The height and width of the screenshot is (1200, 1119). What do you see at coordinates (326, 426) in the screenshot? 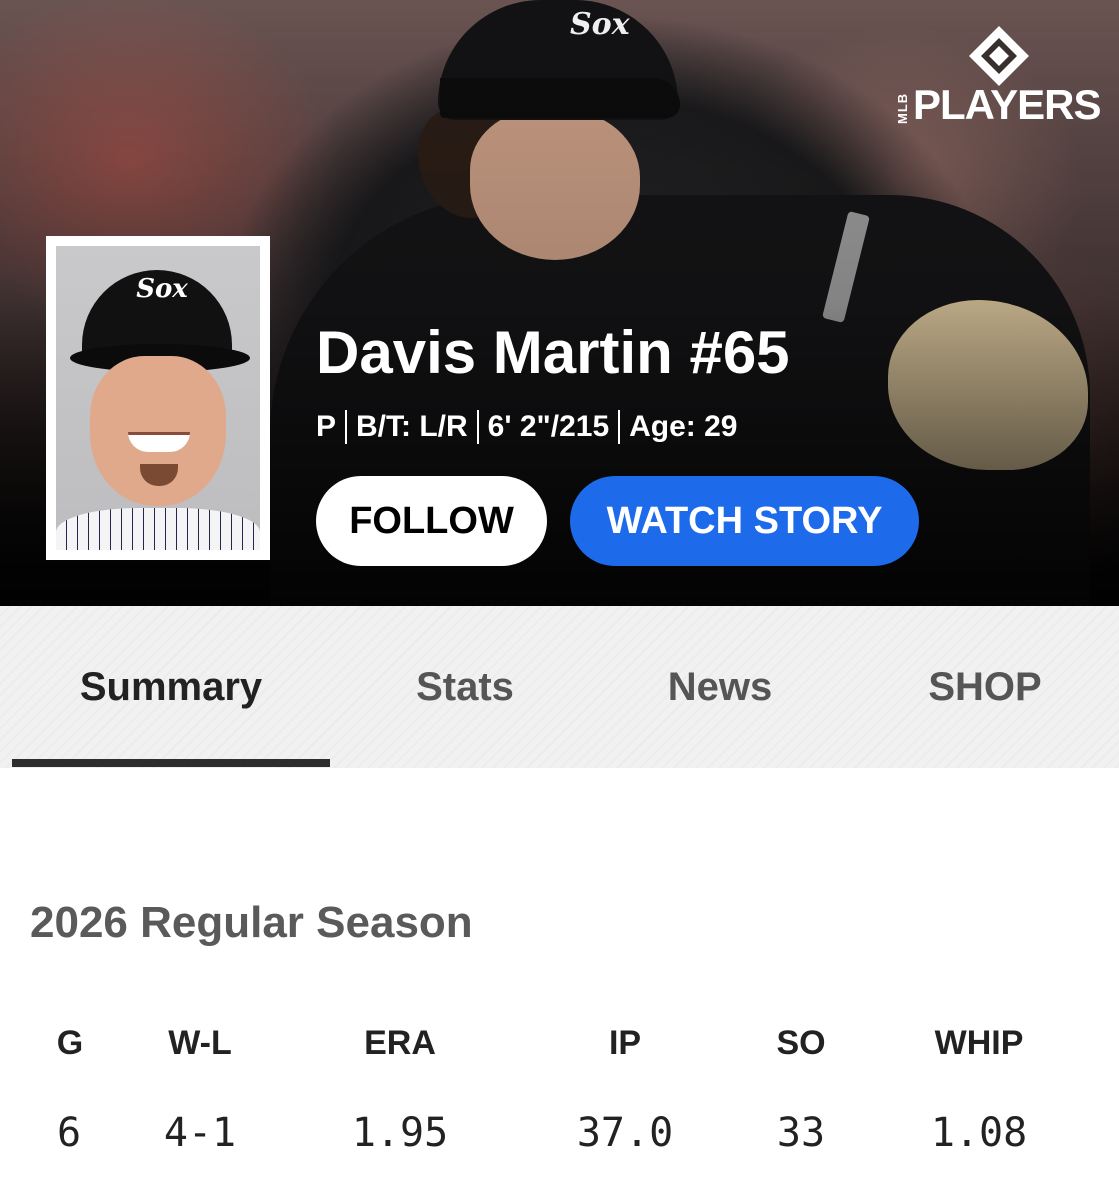
I see `player-position: P` at bounding box center [326, 426].